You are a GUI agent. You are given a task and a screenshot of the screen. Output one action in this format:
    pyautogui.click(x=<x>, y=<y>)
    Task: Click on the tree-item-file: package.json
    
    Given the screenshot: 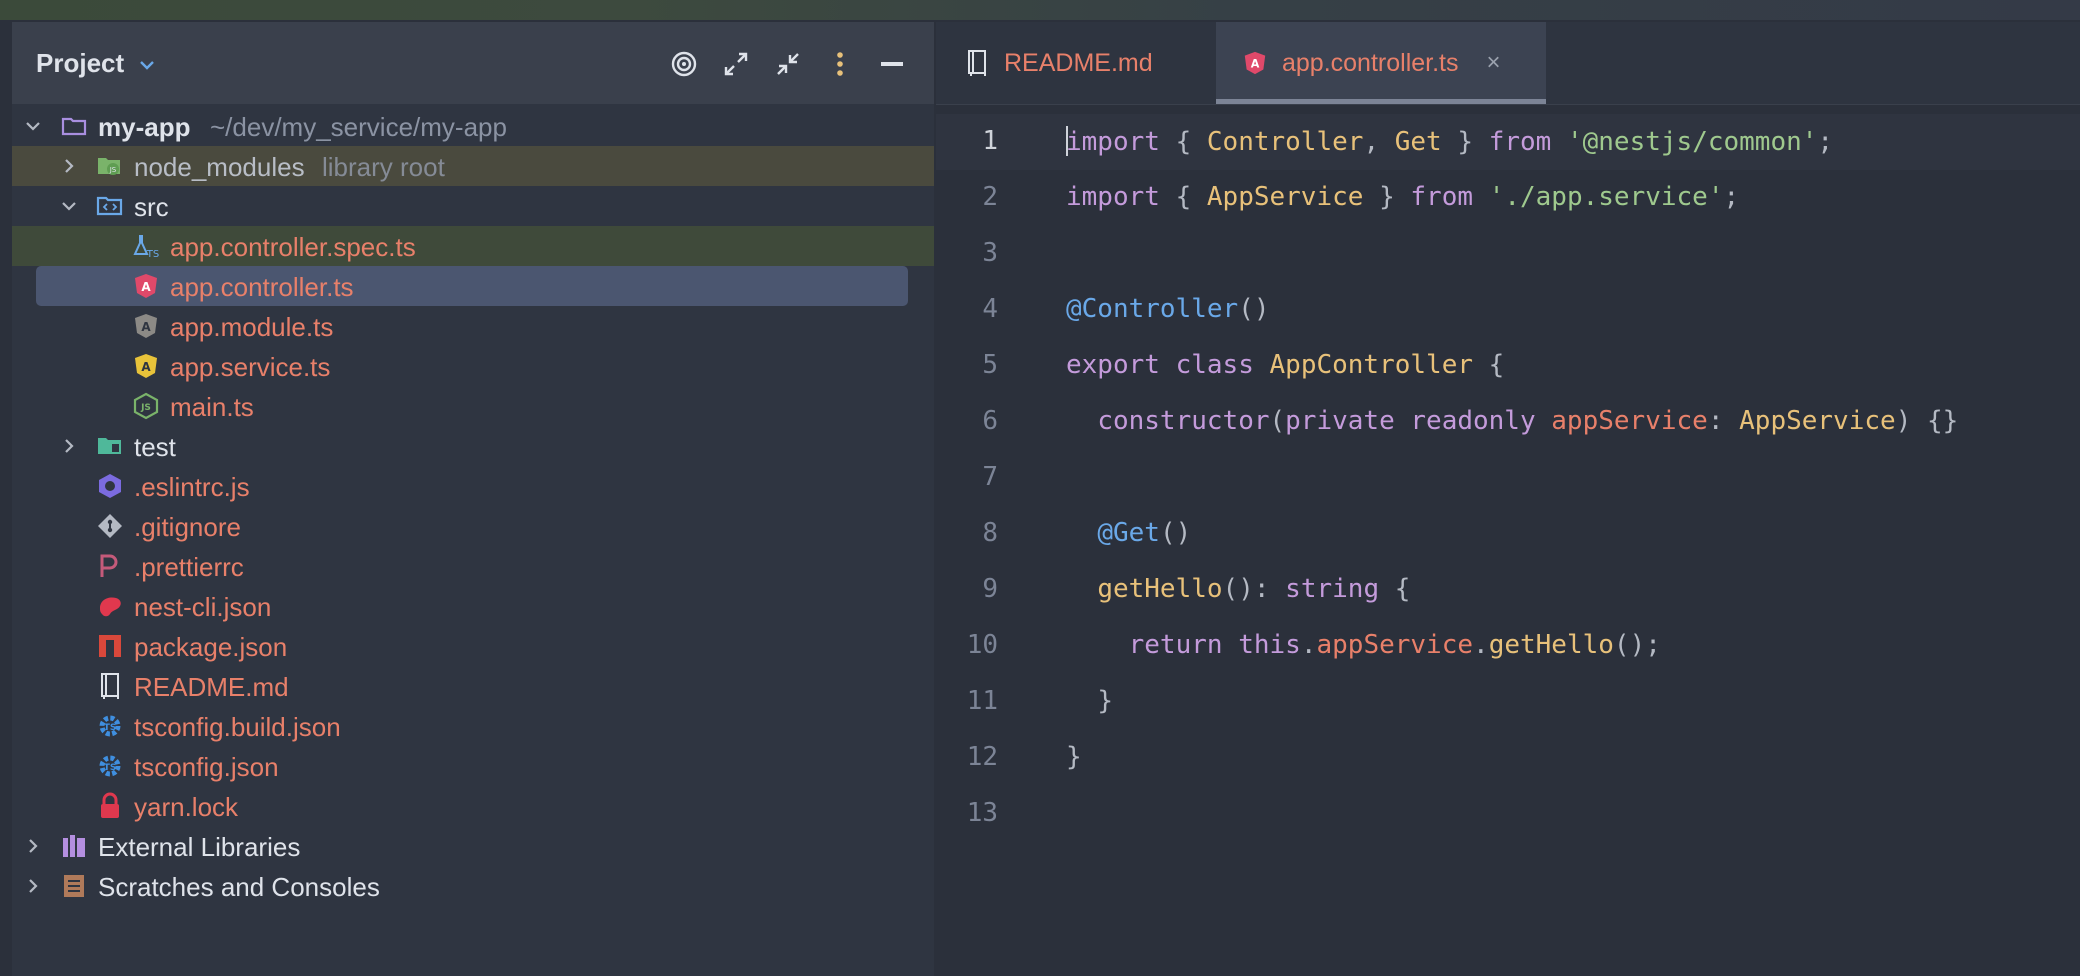 What is the action you would take?
    pyautogui.click(x=473, y=646)
    